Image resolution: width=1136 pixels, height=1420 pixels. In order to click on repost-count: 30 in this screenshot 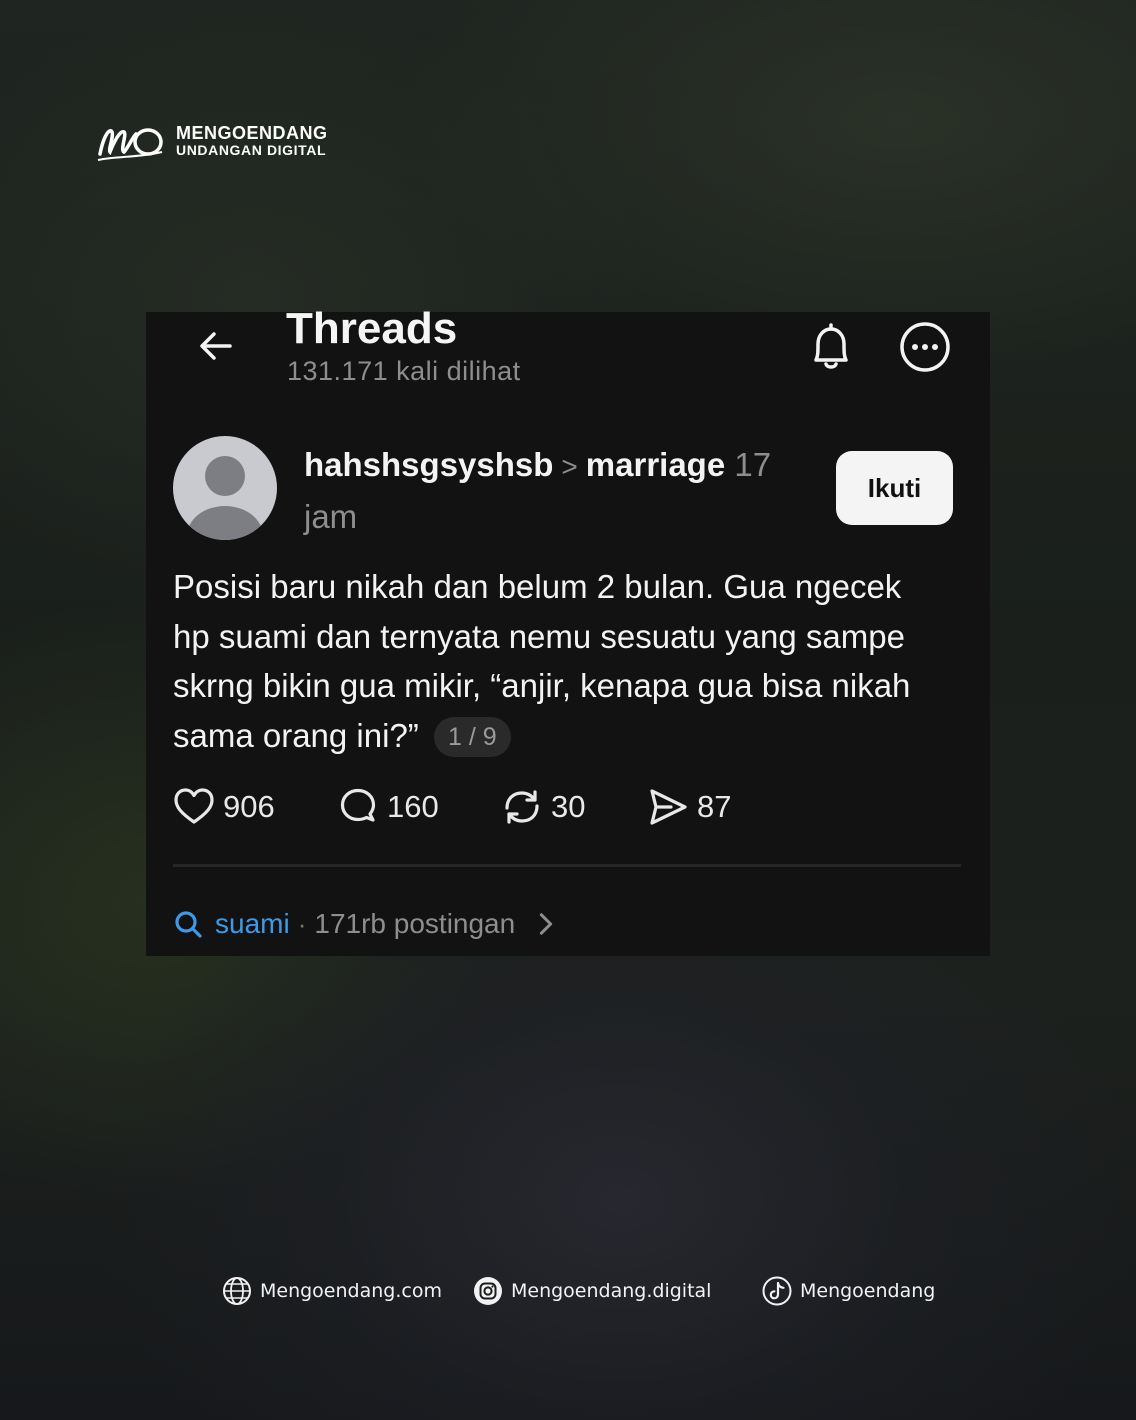, I will do `click(568, 806)`.